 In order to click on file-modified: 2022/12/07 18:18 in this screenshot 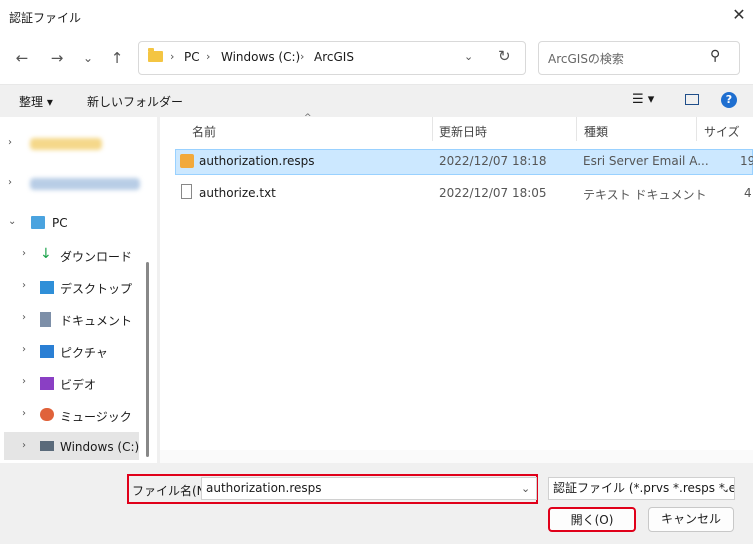, I will do `click(493, 161)`.